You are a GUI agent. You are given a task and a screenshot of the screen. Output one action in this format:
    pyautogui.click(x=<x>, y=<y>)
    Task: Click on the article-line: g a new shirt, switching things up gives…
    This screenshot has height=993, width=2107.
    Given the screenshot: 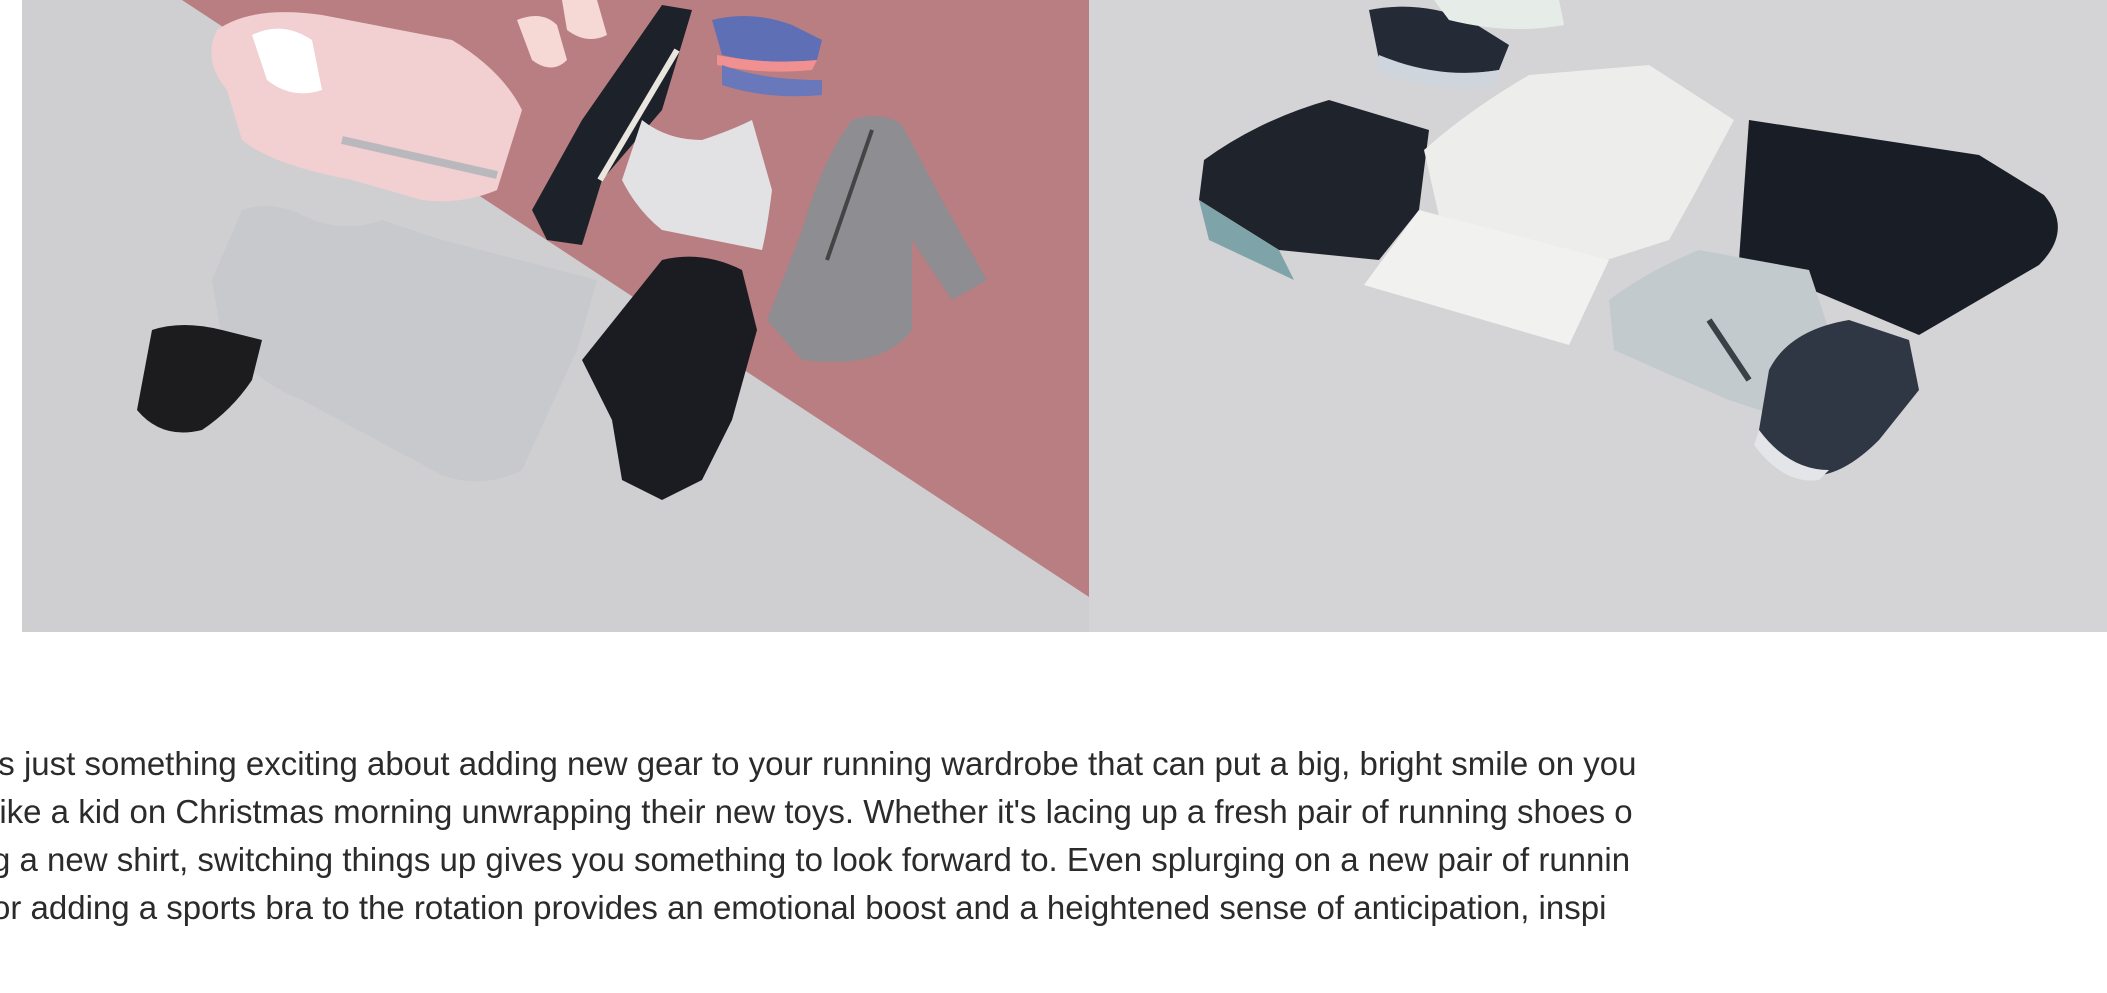 What is the action you would take?
    pyautogui.click(x=815, y=859)
    